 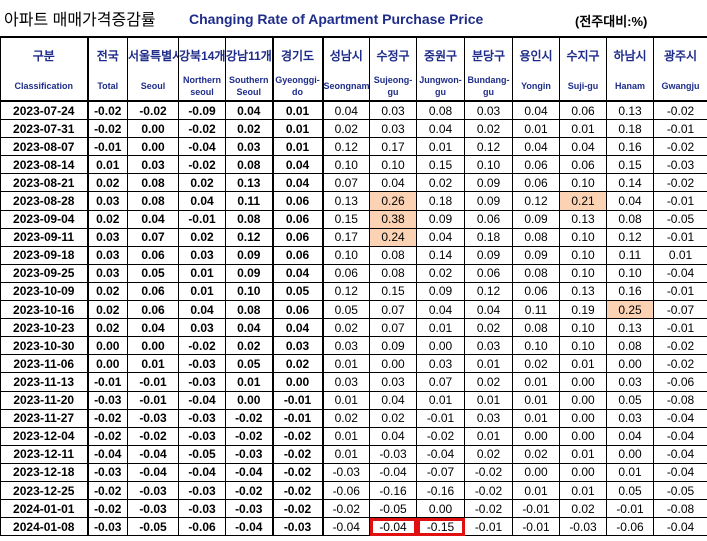 What do you see at coordinates (249, 201) in the screenshot?
I see `table-cell: 0.11` at bounding box center [249, 201].